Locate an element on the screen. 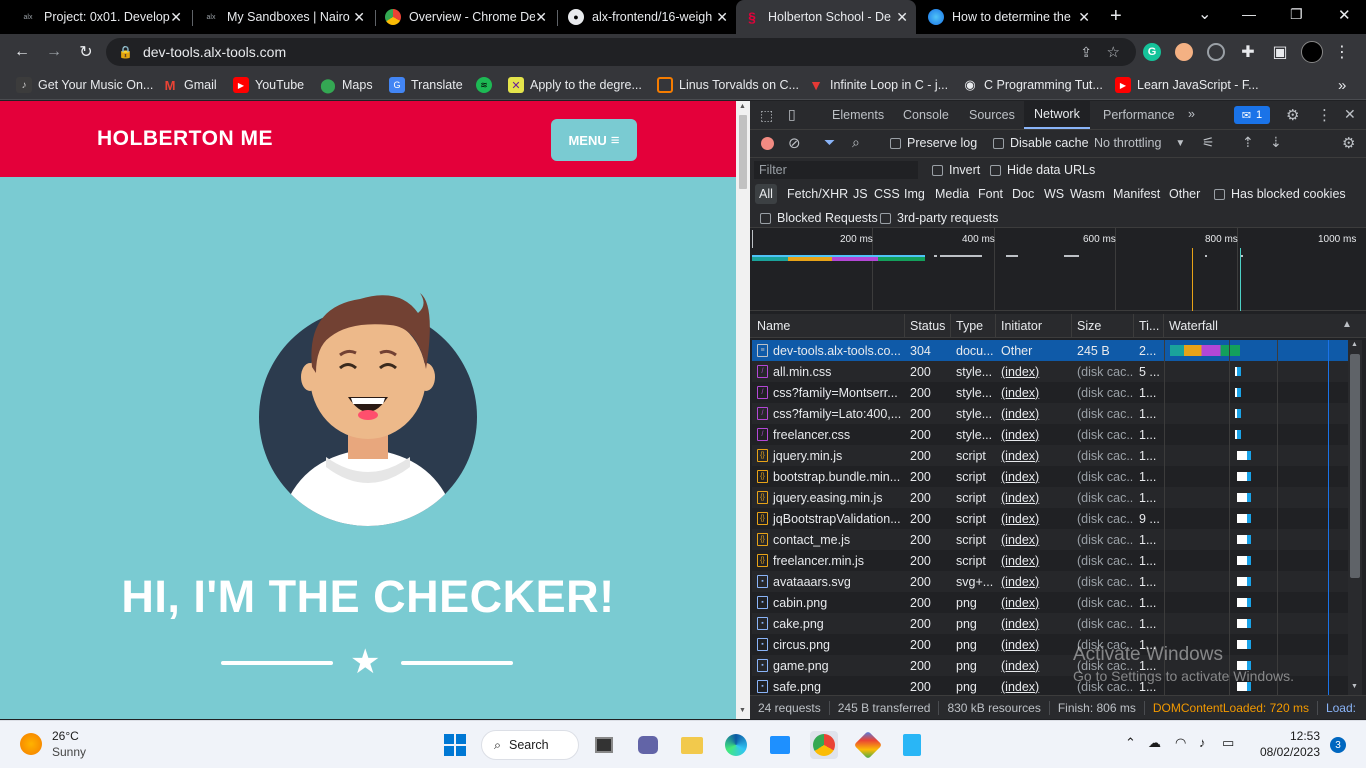  filter-ws: WS is located at coordinates (1054, 194).